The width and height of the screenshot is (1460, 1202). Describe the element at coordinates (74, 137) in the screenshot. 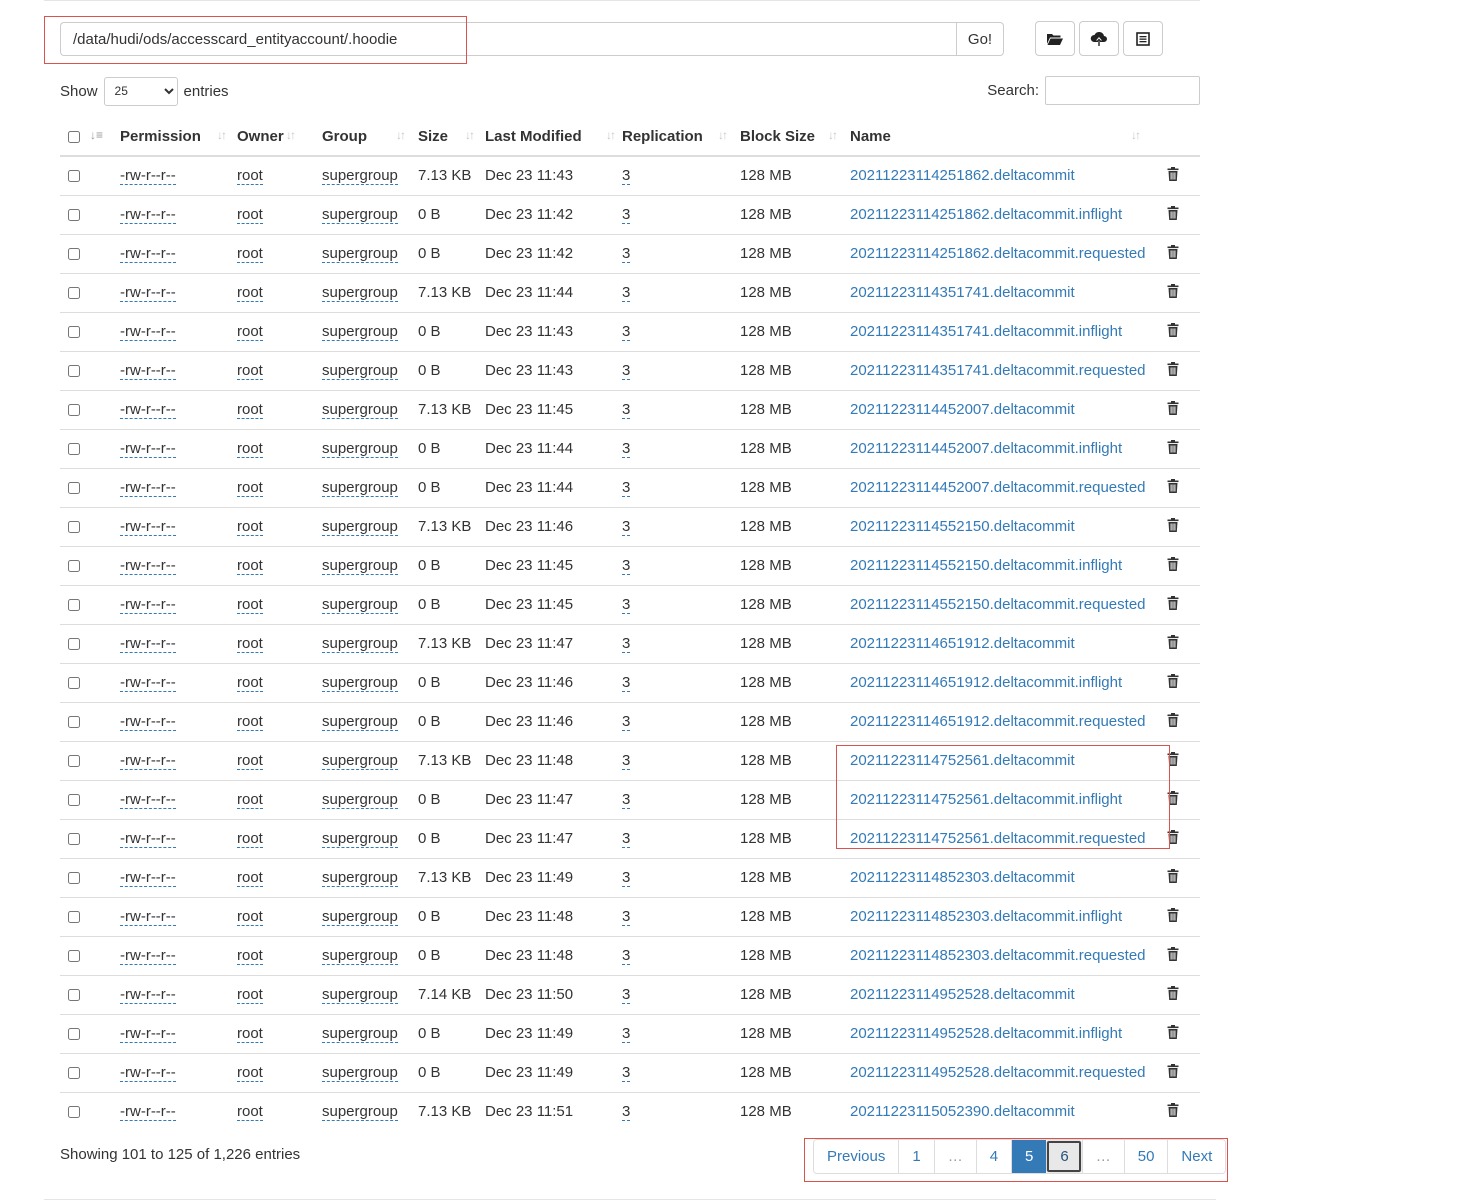

I see `select-all-checkbox` at that location.